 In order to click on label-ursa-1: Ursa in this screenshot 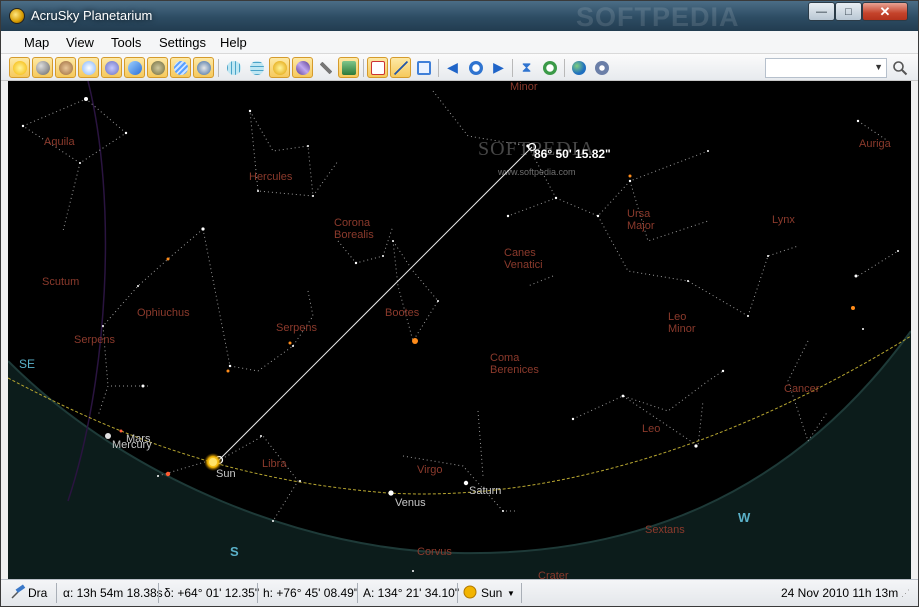, I will do `click(639, 214)`.